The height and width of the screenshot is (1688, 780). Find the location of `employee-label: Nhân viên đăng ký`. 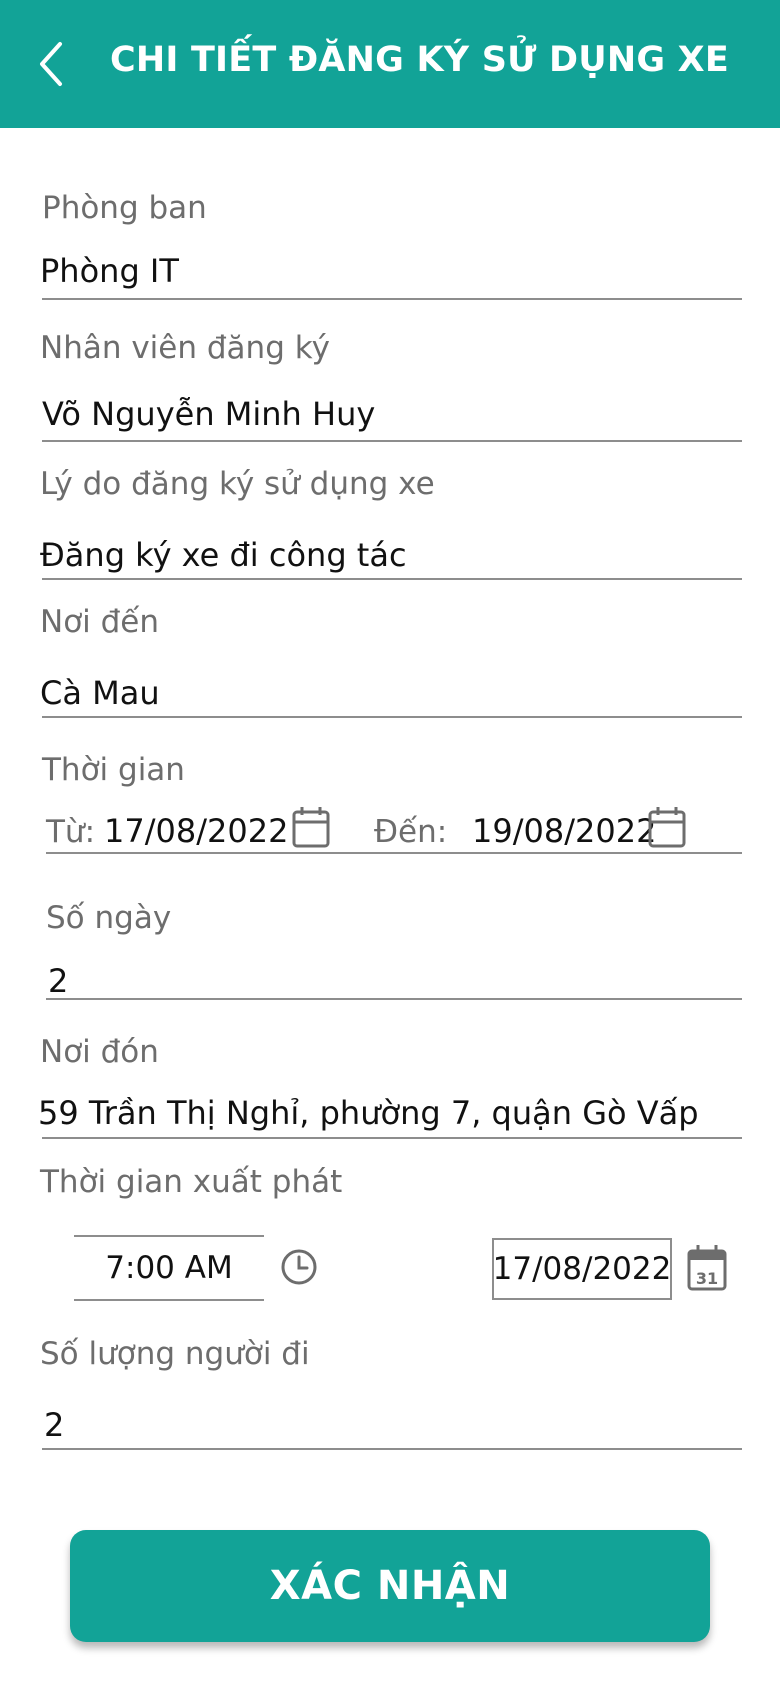

employee-label: Nhân viên đăng ký is located at coordinates (185, 348).